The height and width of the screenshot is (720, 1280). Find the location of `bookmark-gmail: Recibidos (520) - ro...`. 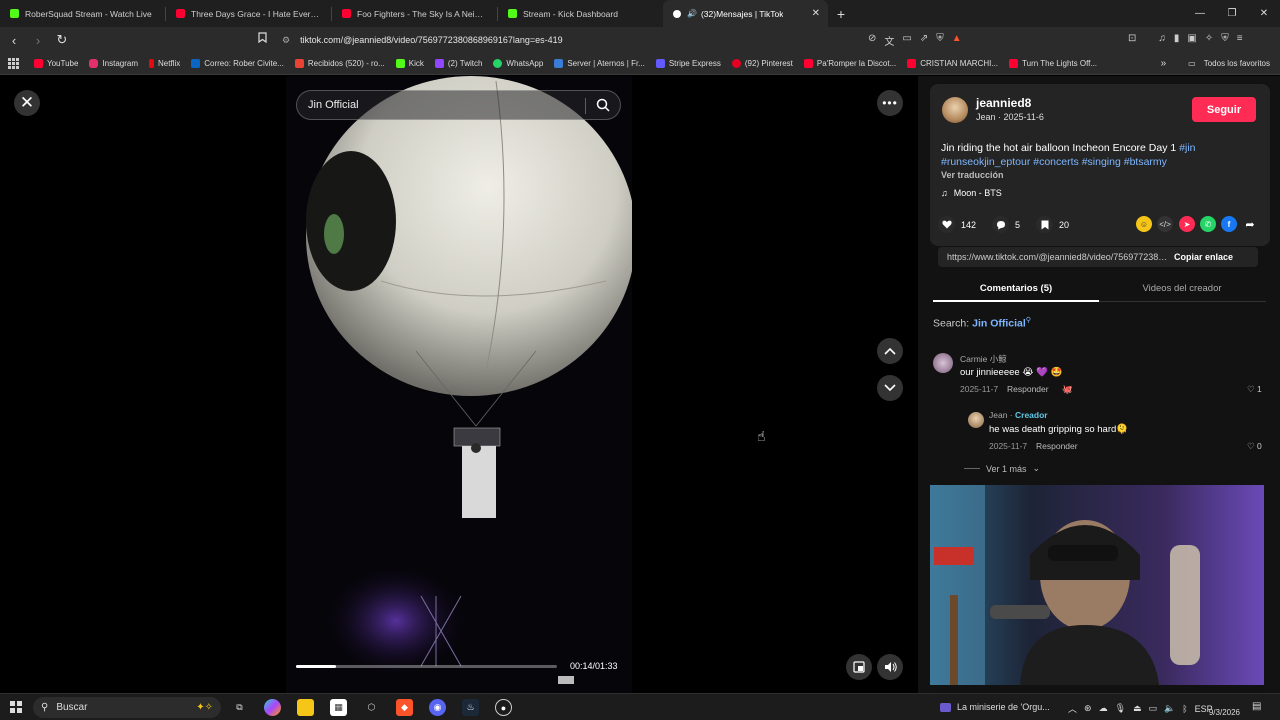

bookmark-gmail: Recibidos (520) - ro... is located at coordinates (339, 63).